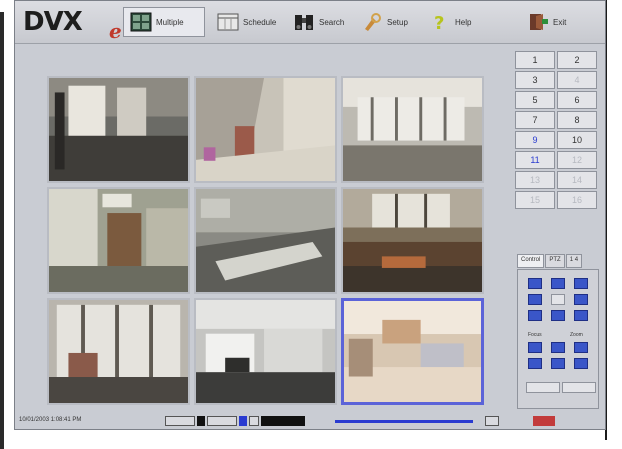 This screenshot has height=449, width=622. I want to click on channel-button-10: 10, so click(577, 140).